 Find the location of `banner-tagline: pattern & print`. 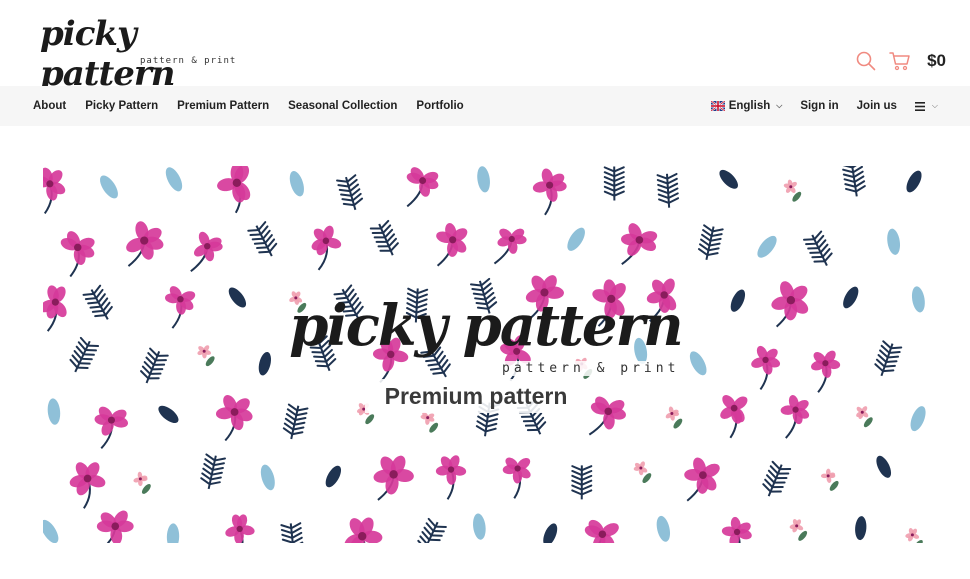

banner-tagline: pattern & print is located at coordinates (591, 368).